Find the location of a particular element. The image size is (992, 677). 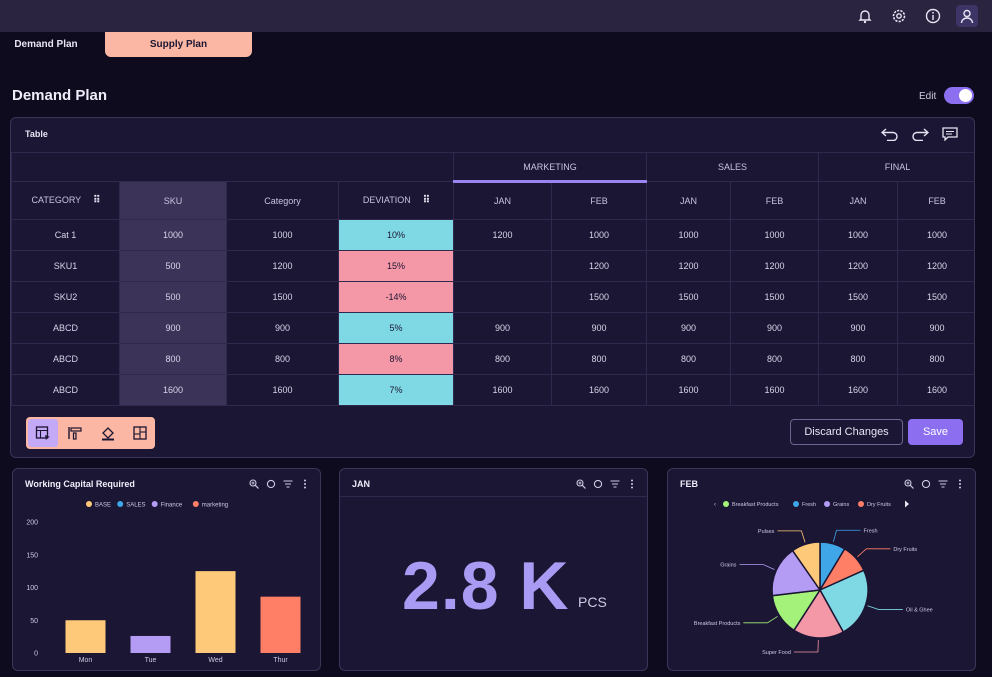

comment-icon is located at coordinates (950, 134).